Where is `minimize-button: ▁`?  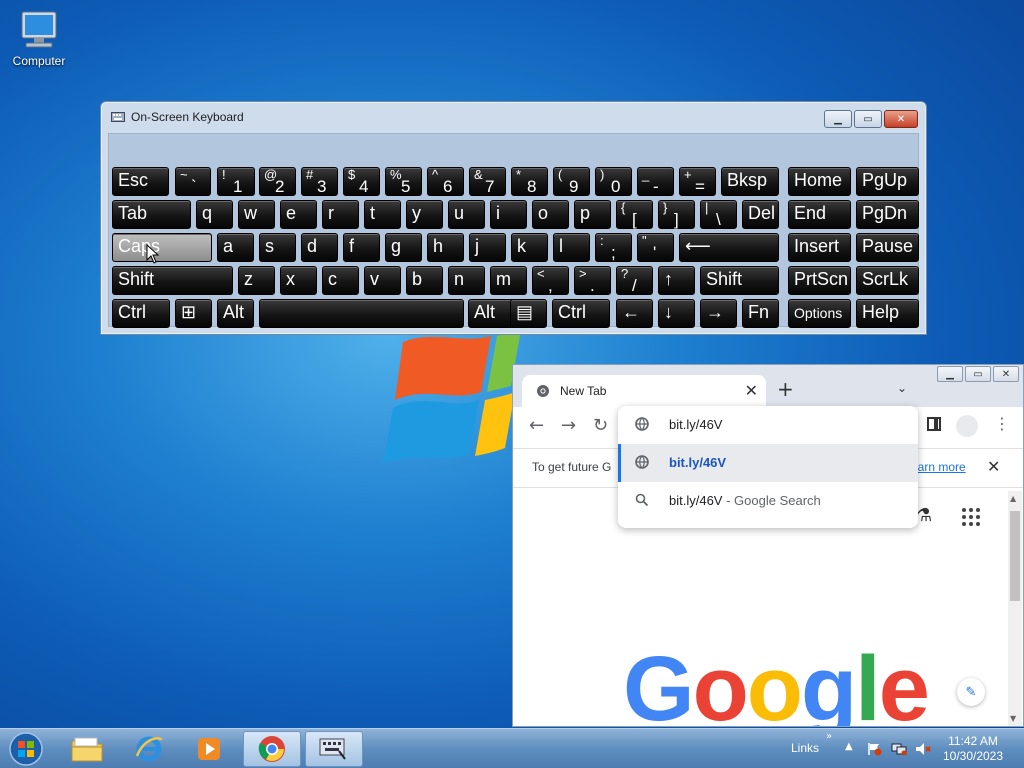
minimize-button: ▁ is located at coordinates (838, 119).